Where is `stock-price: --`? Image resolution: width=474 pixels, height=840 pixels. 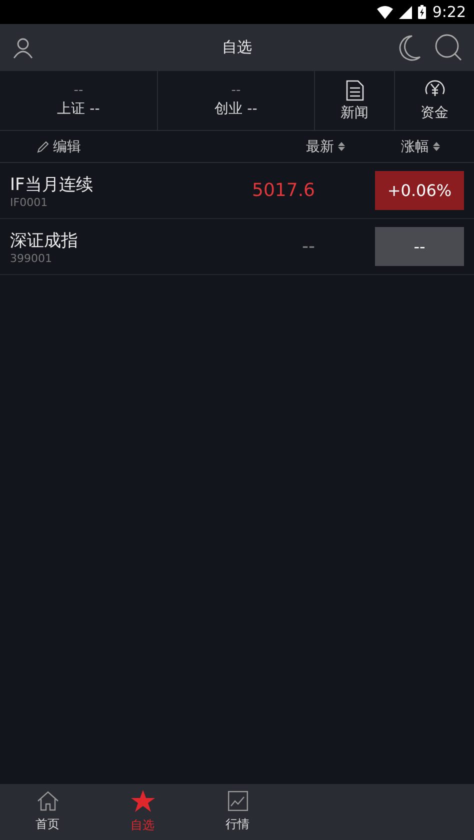
stock-price: -- is located at coordinates (308, 246).